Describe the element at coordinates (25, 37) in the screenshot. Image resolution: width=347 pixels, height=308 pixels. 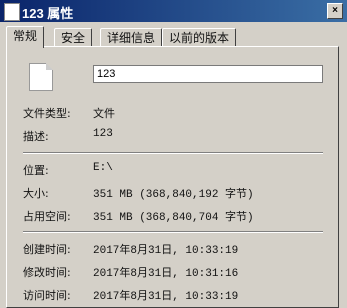
I see `tab-general: 常规` at that location.